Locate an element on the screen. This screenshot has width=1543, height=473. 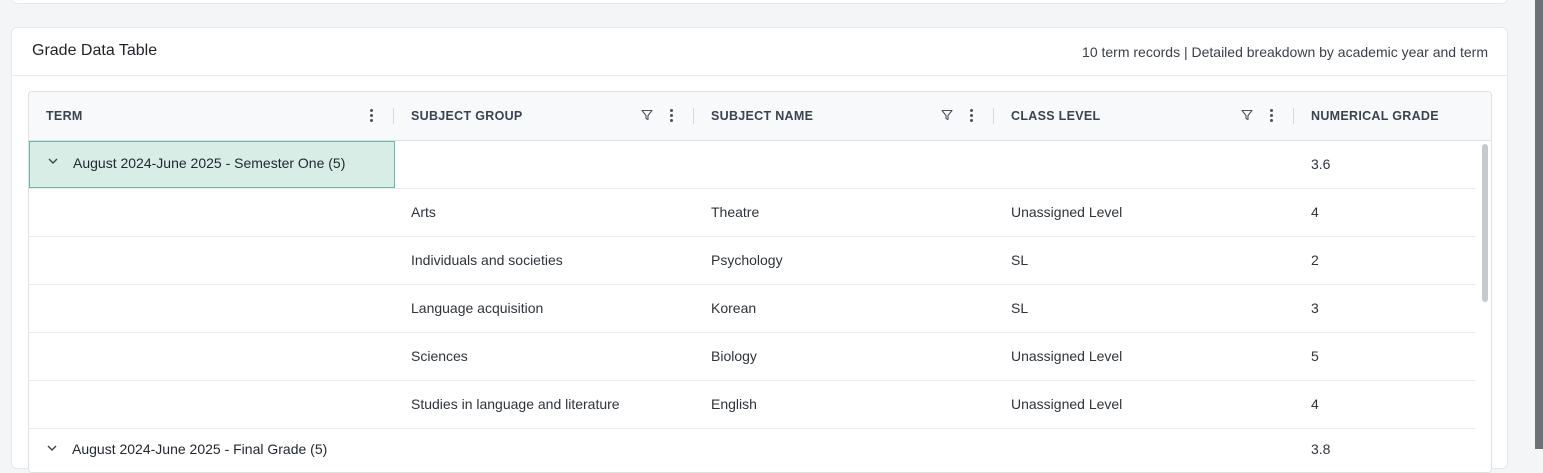
subject-group-cell: Studies in language and literature is located at coordinates (515, 404).